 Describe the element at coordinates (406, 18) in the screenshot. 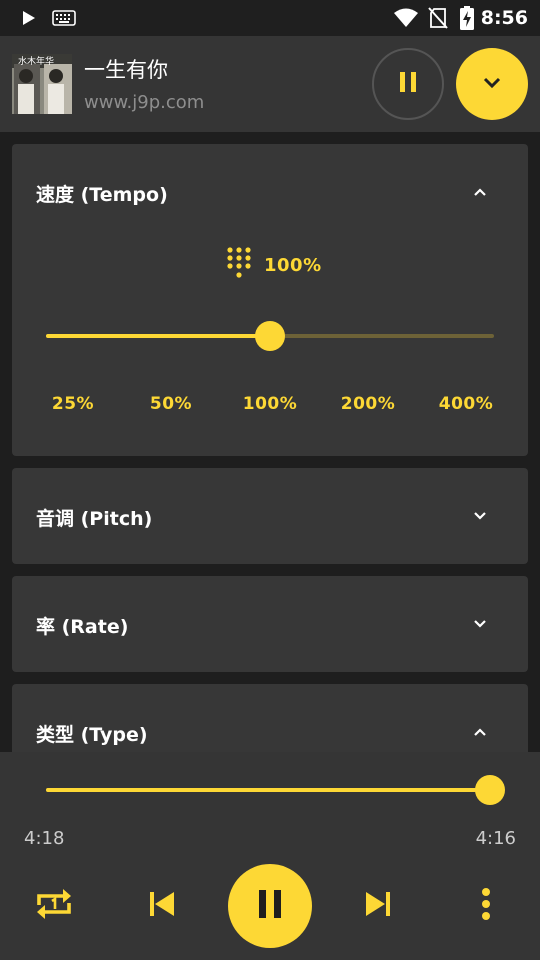

I see `wifi-icon` at that location.